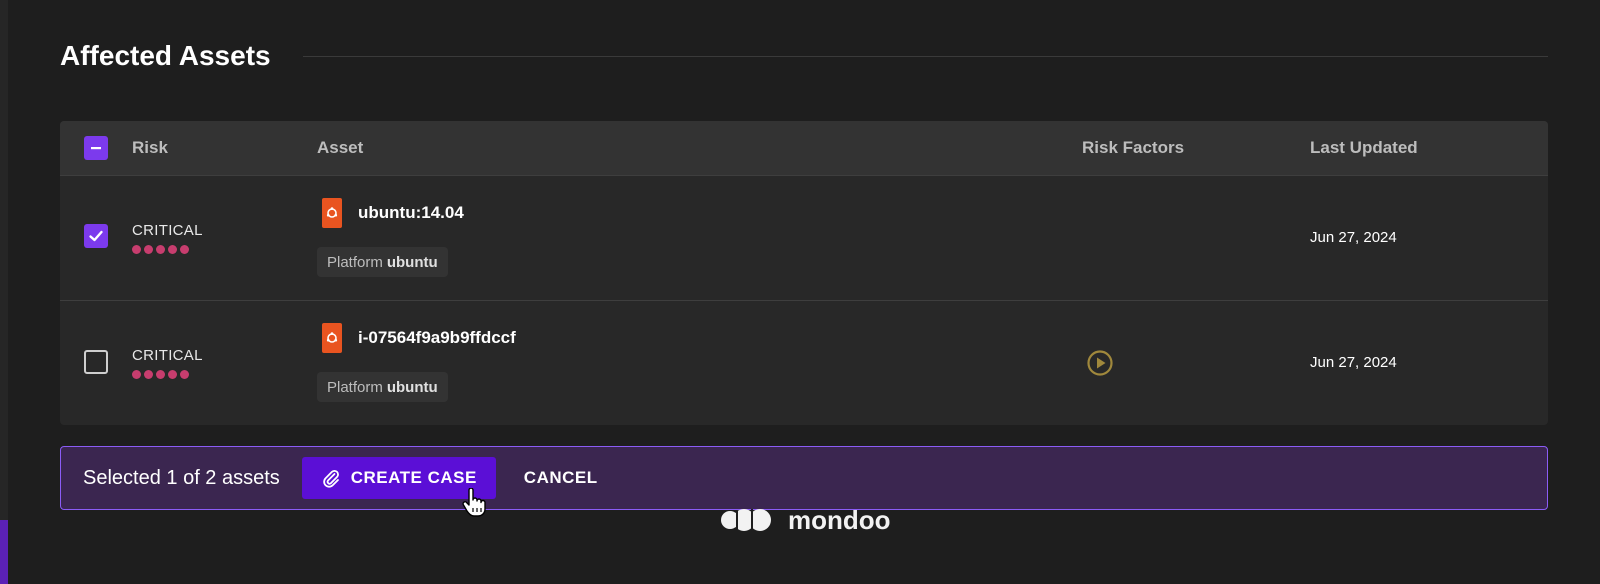 This screenshot has height=584, width=1600. I want to click on minus-icon, so click(96, 148).